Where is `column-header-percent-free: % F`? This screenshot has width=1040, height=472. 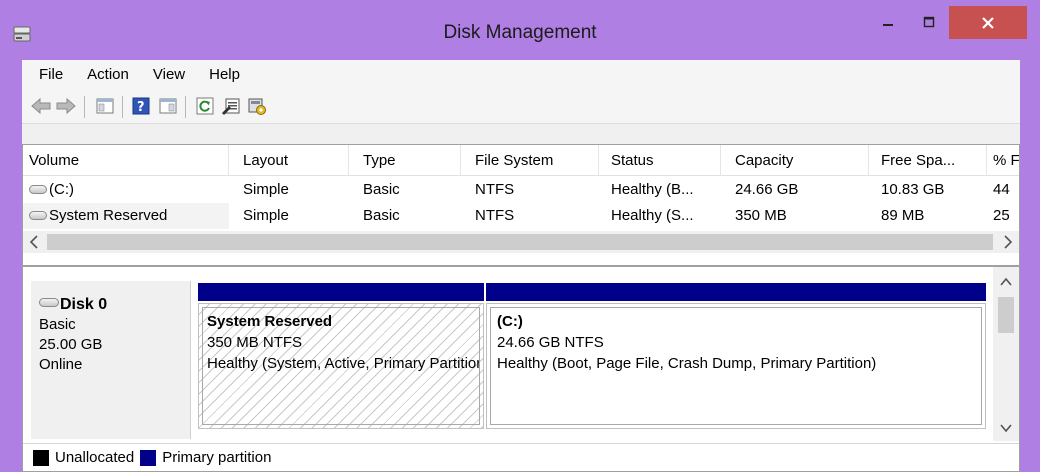
column-header-percent-free: % F is located at coordinates (1003, 160).